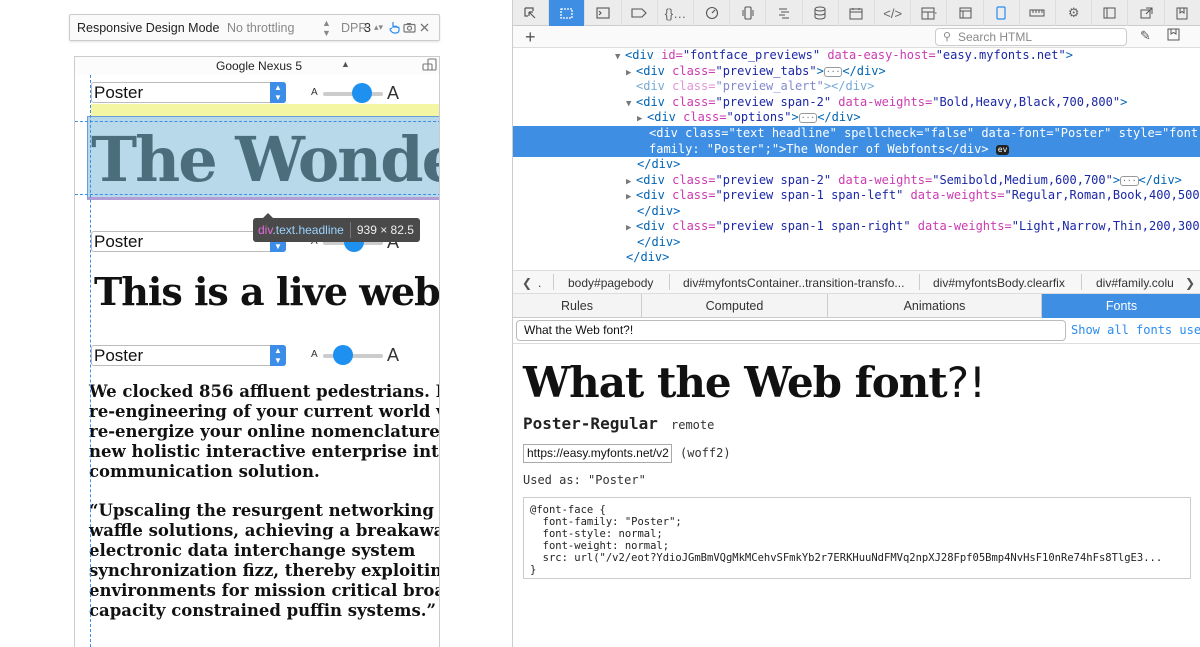  I want to click on margin-highlight, so click(265, 110).